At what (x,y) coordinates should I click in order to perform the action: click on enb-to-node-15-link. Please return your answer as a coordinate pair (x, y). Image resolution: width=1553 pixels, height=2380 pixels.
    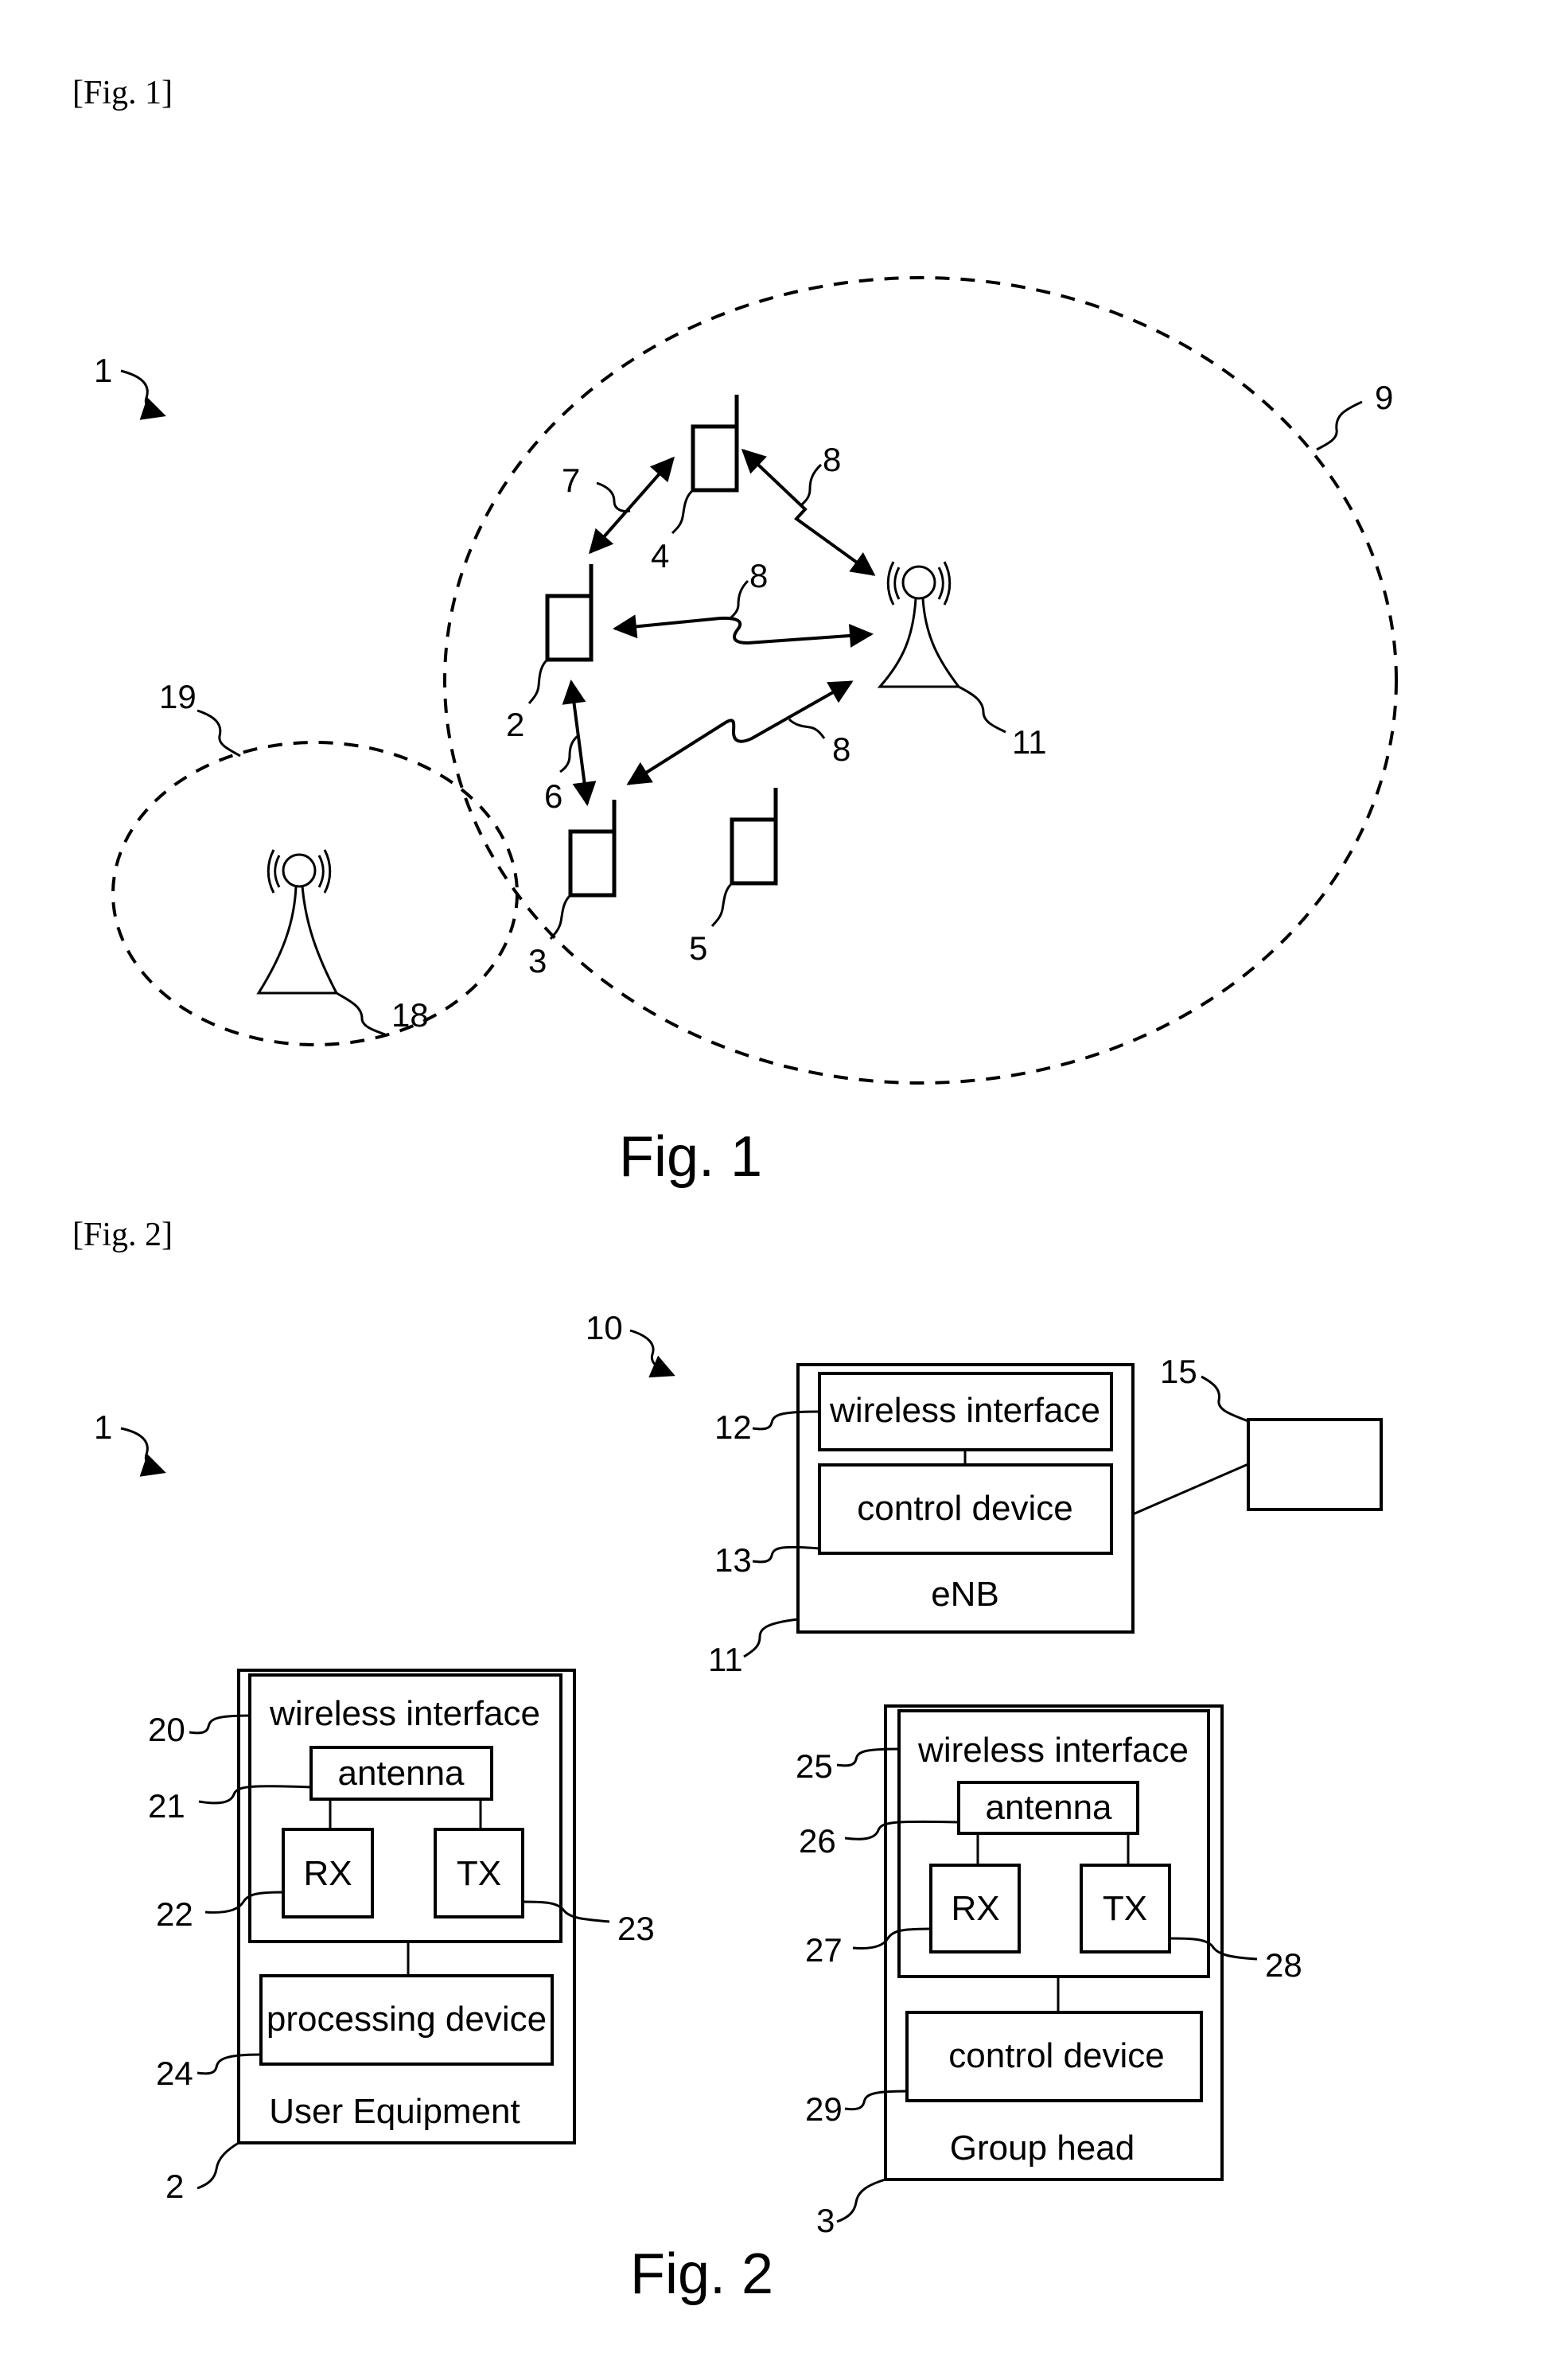
    Looking at the image, I should click on (1190, 1489).